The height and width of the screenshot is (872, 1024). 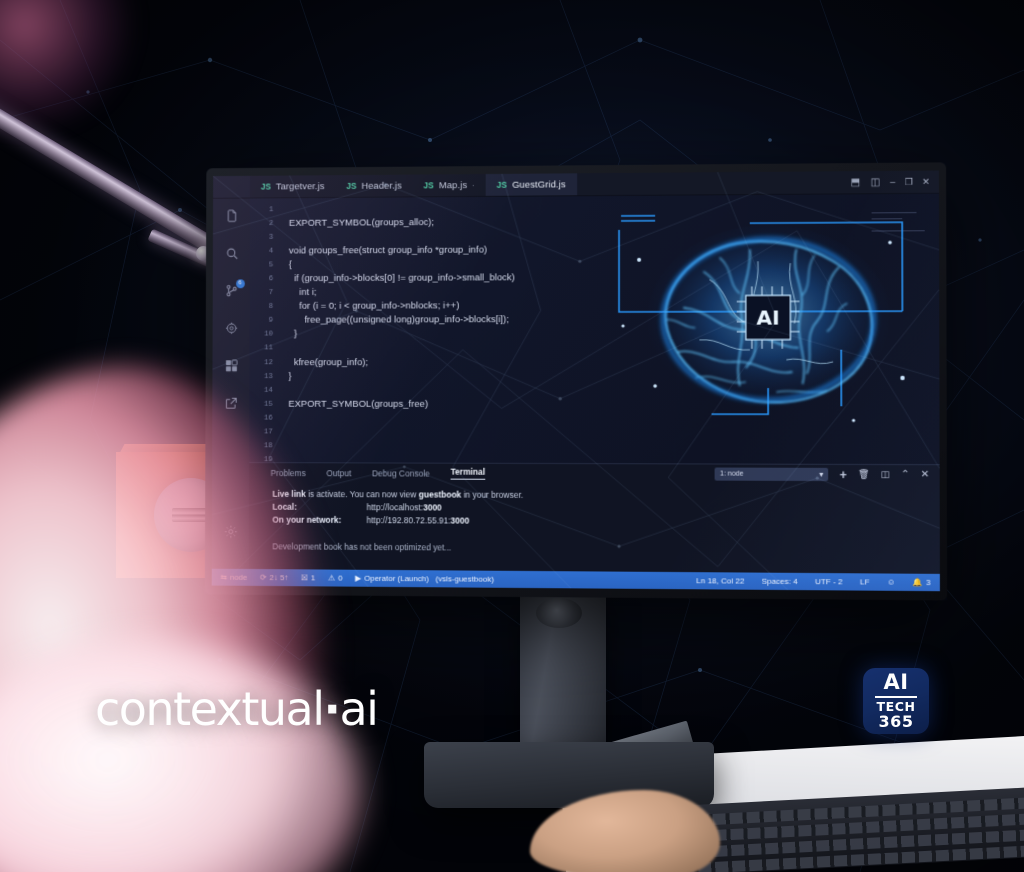 What do you see at coordinates (464, 579) in the screenshot?
I see `launch-target-label: (vsls-guestbook)` at bounding box center [464, 579].